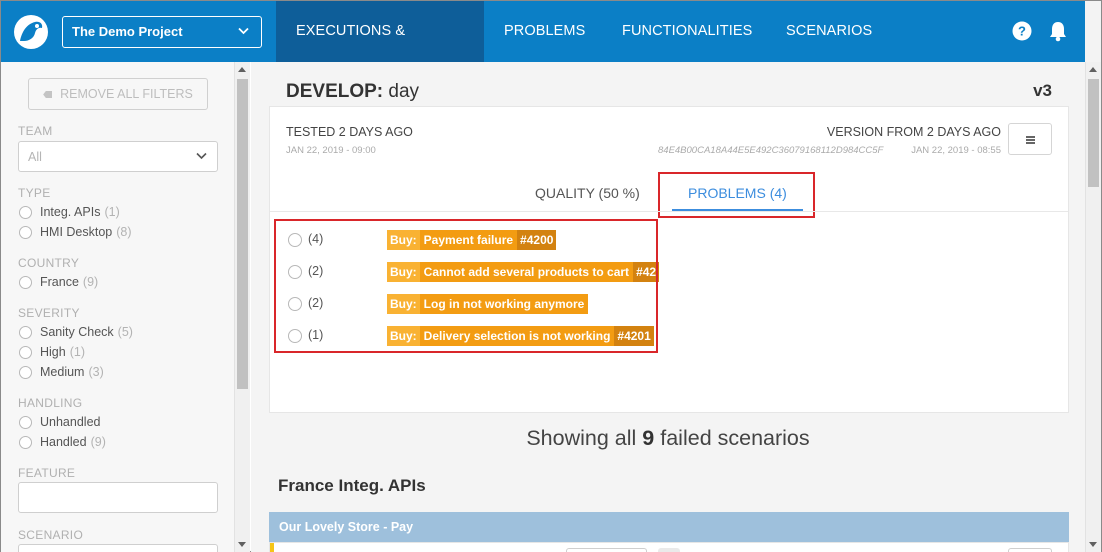 The width and height of the screenshot is (1102, 552). I want to click on scenario-row, so click(669, 547).